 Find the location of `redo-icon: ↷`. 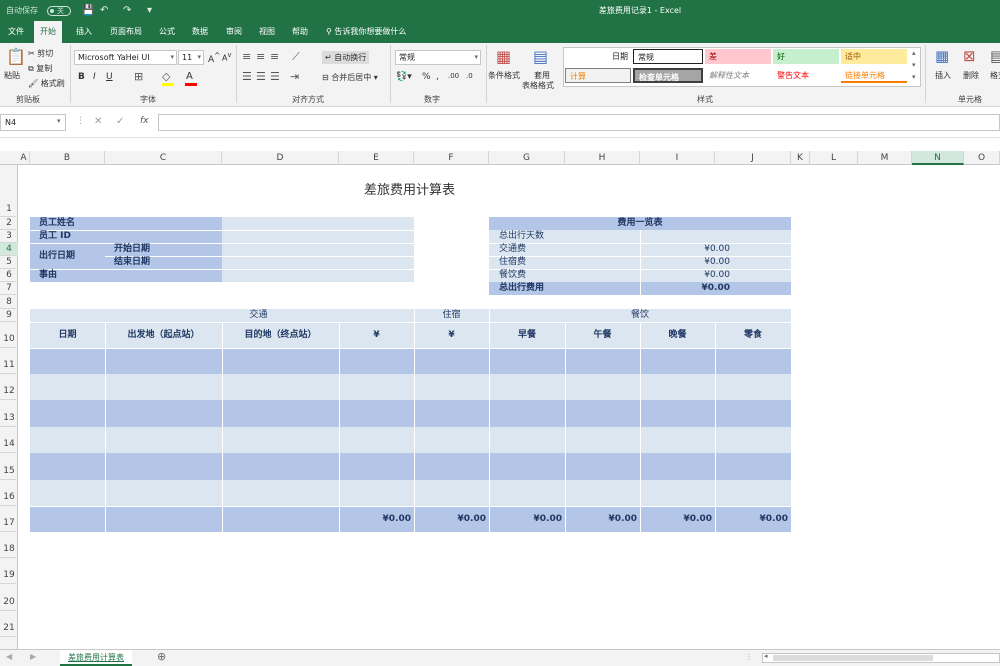

redo-icon: ↷ is located at coordinates (127, 10).